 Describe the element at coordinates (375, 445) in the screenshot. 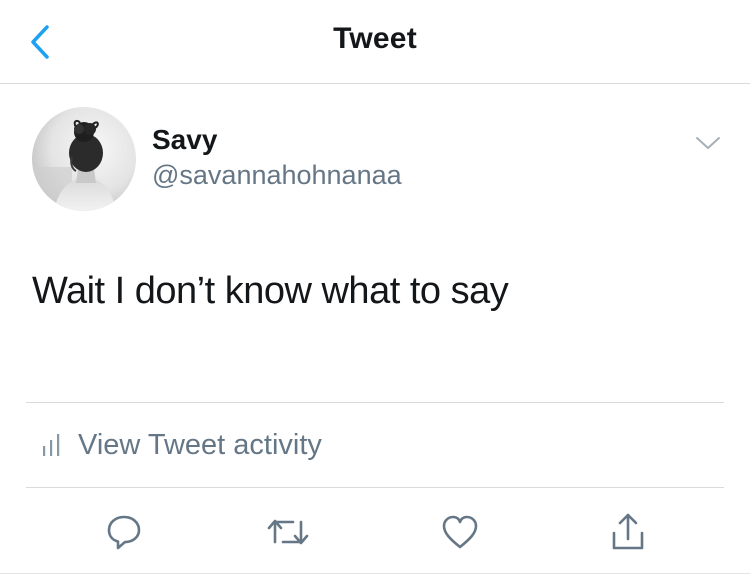

I see `view-tweet-activity-link: View Tweet activity` at that location.